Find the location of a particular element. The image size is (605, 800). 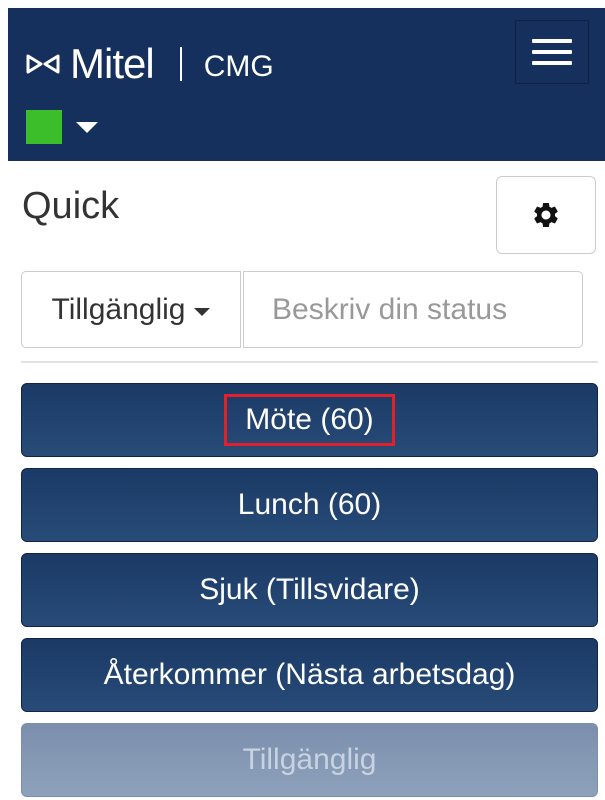

brand-name: Mitel is located at coordinates (112, 63).